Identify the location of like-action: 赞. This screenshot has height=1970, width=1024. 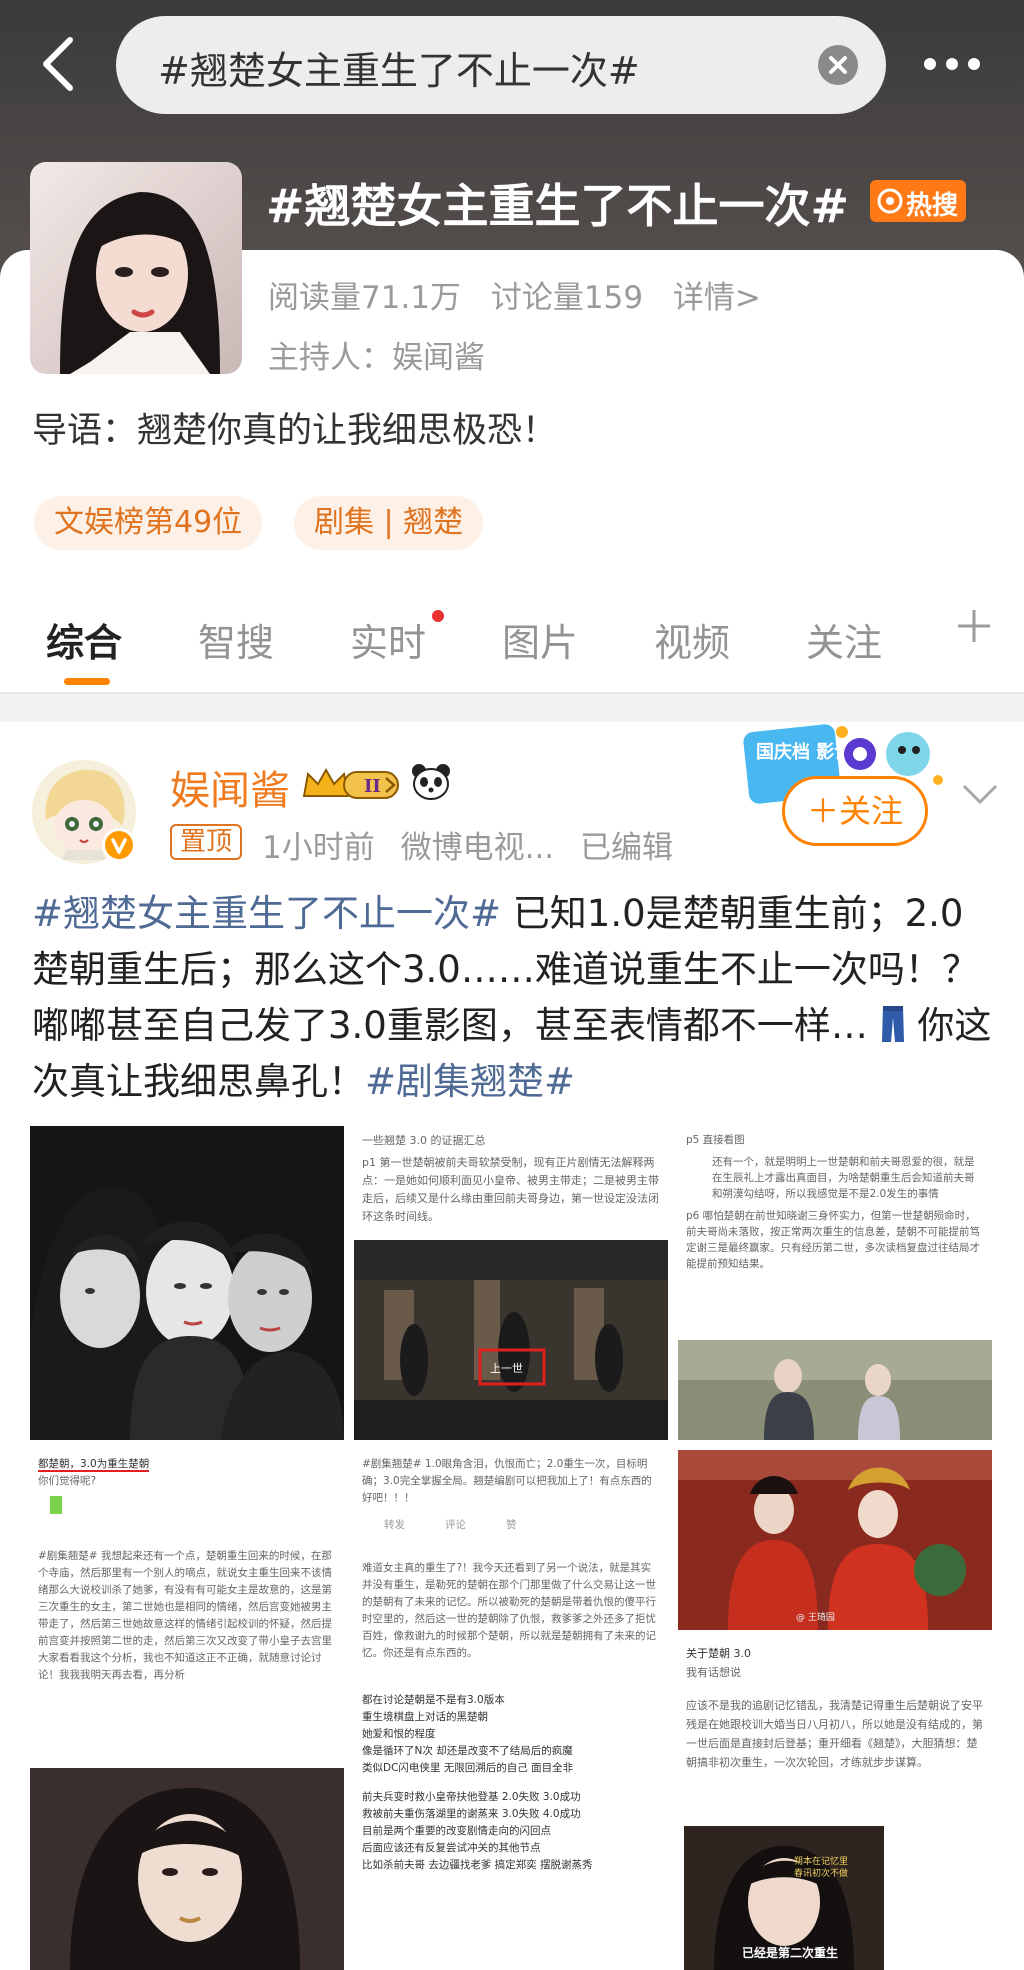
(511, 1525).